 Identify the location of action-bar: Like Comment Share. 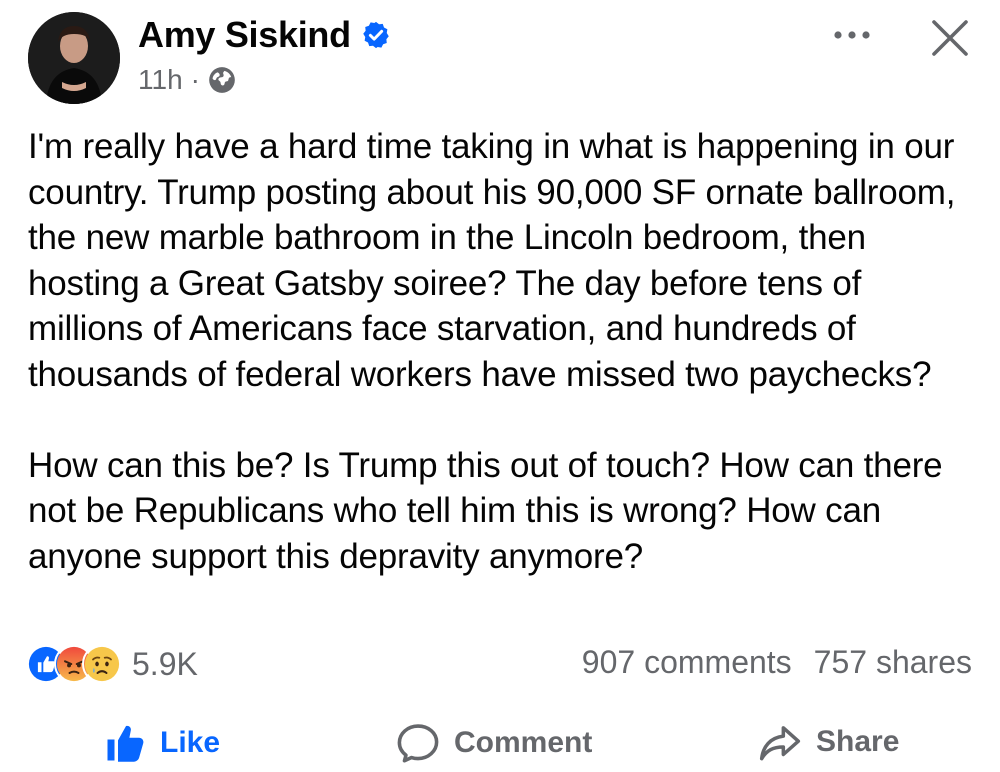
(500, 745).